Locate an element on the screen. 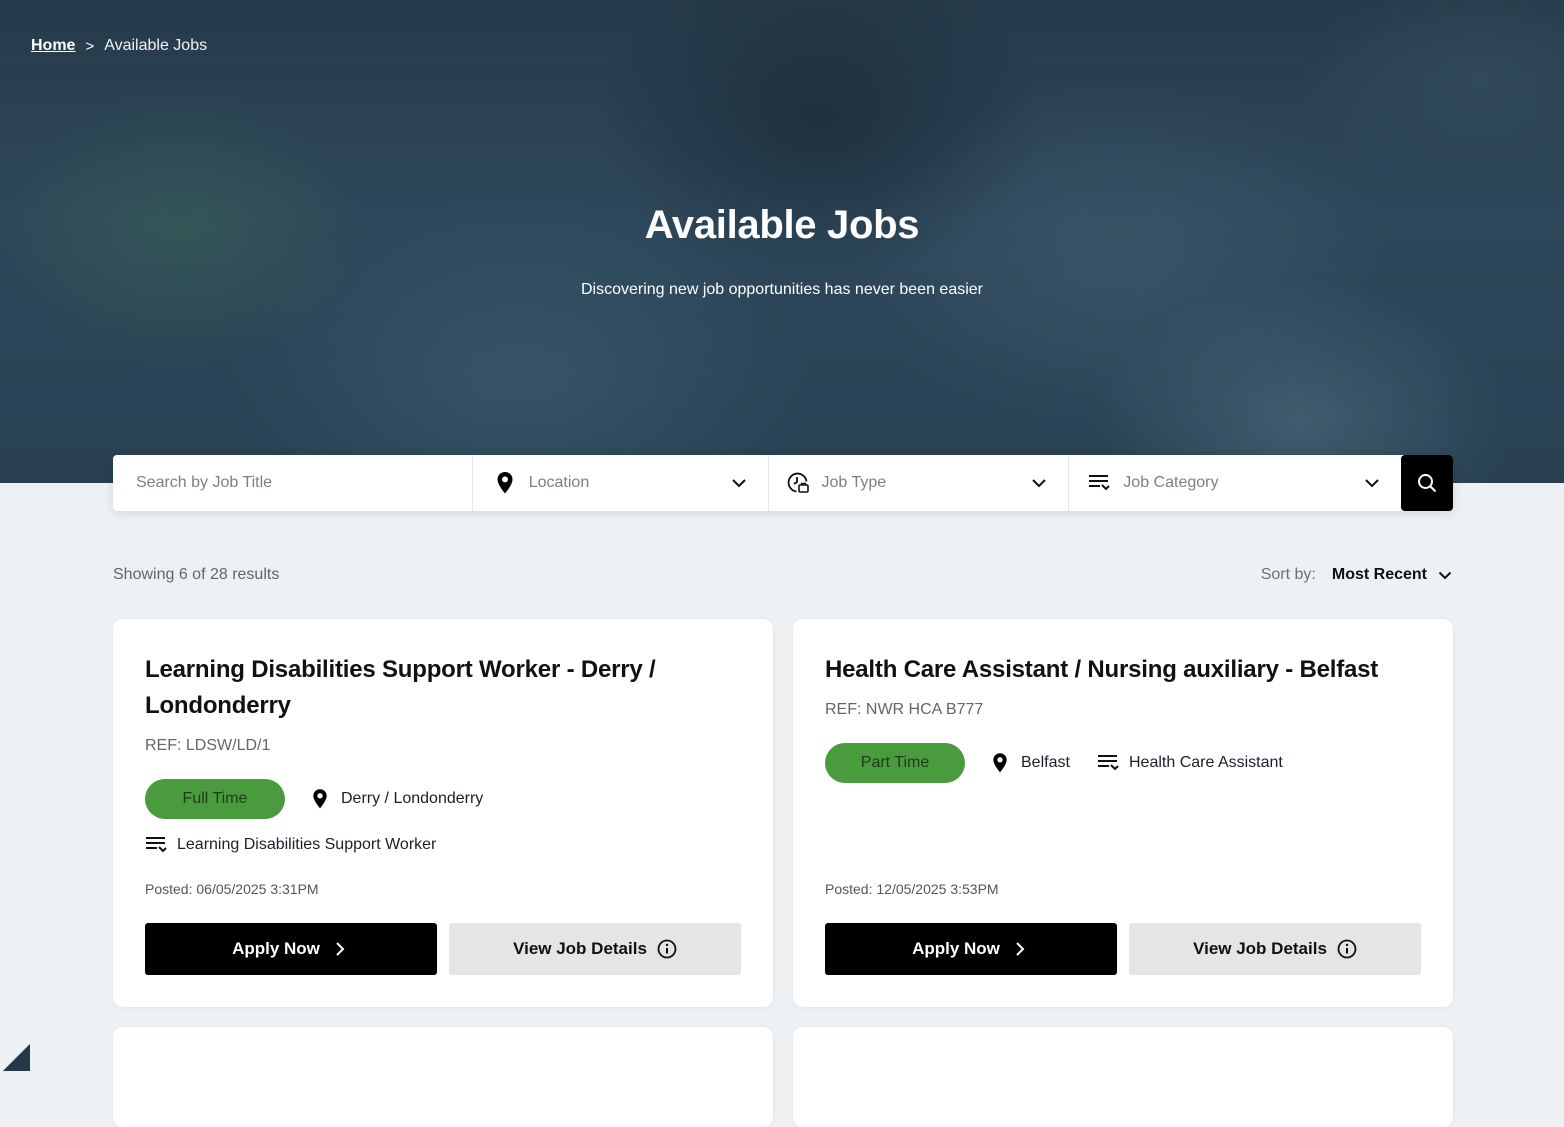 This screenshot has height=1127, width=1564. job-type-badge: Full Time is located at coordinates (215, 799).